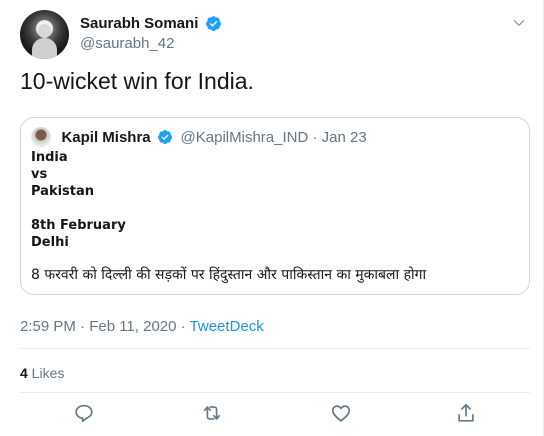 The height and width of the screenshot is (436, 544). Describe the element at coordinates (273, 137) in the screenshot. I see `quoted-author-handle-date: @KapilMishra_IND · Jan 23` at that location.